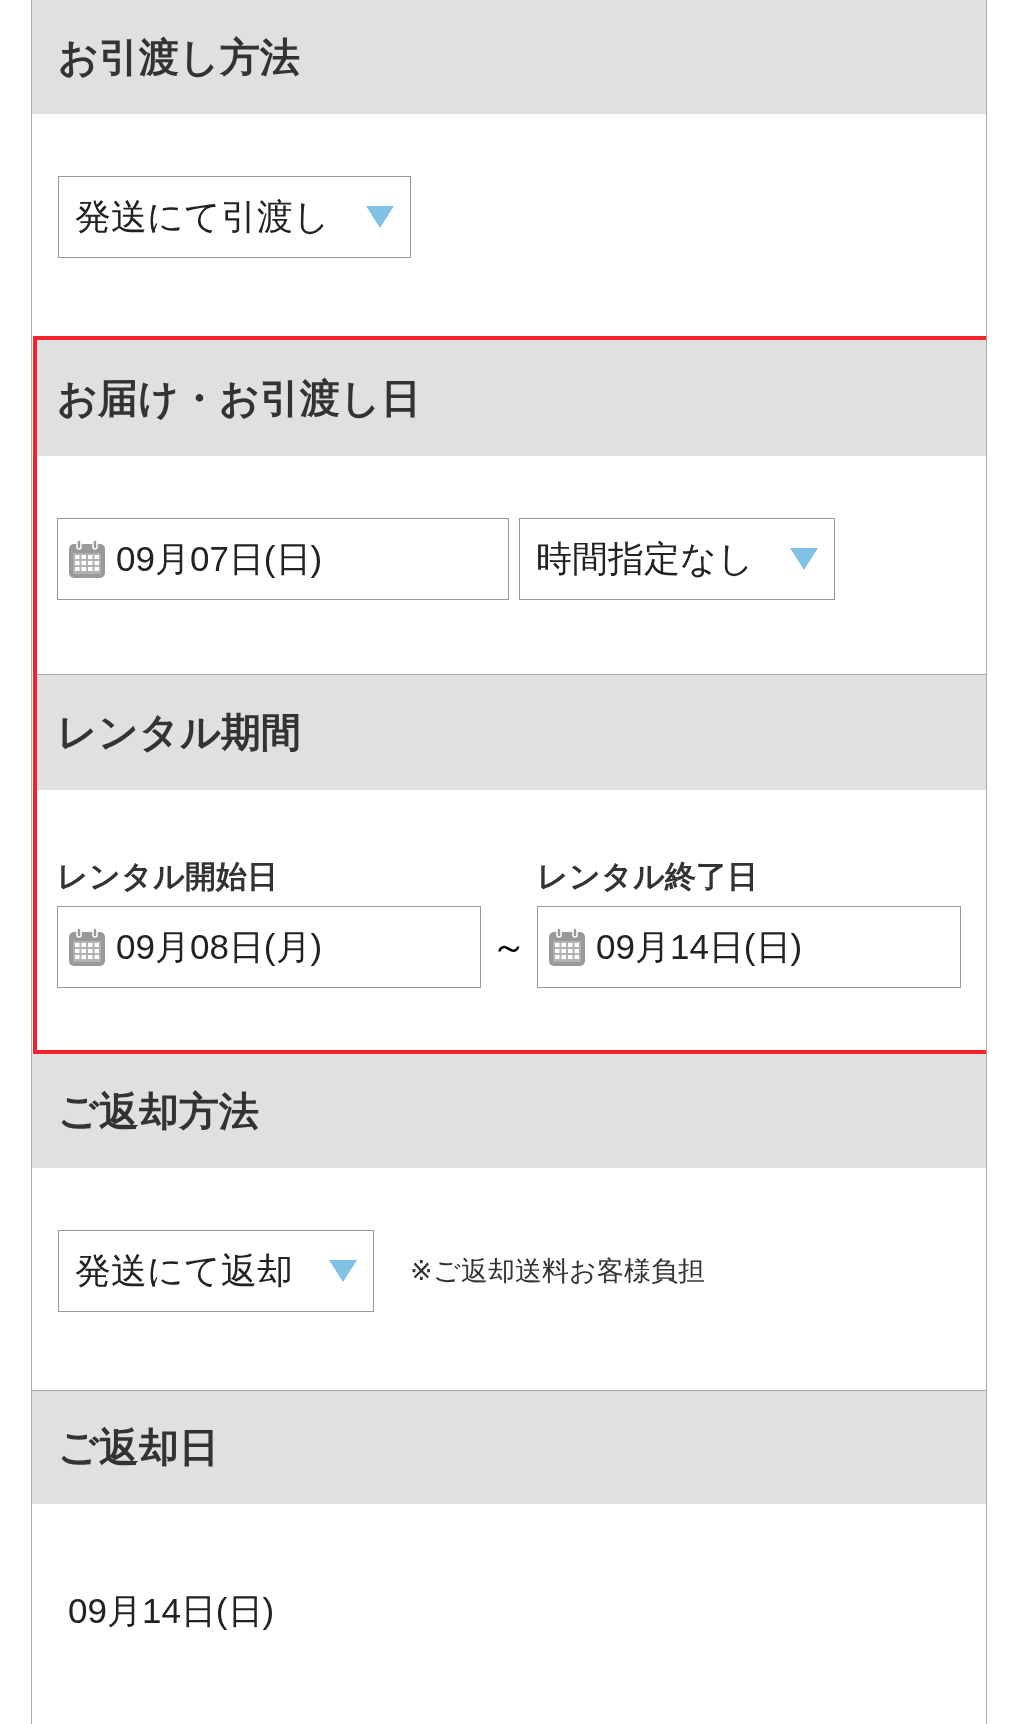 The image size is (1019, 1724). I want to click on time-select: 時間指定なし, so click(677, 559).